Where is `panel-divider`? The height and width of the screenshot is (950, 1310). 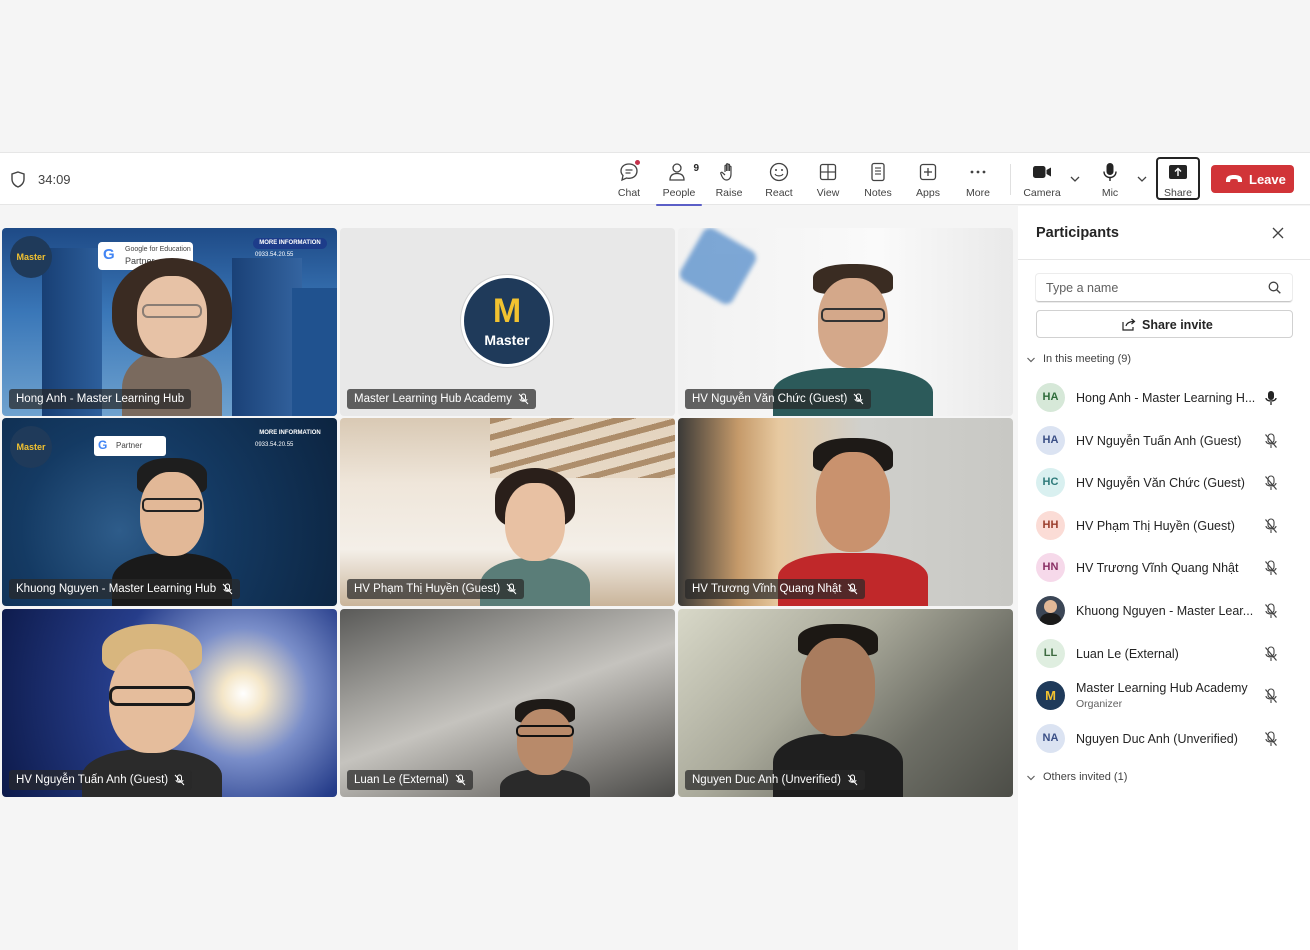 panel-divider is located at coordinates (1164, 259).